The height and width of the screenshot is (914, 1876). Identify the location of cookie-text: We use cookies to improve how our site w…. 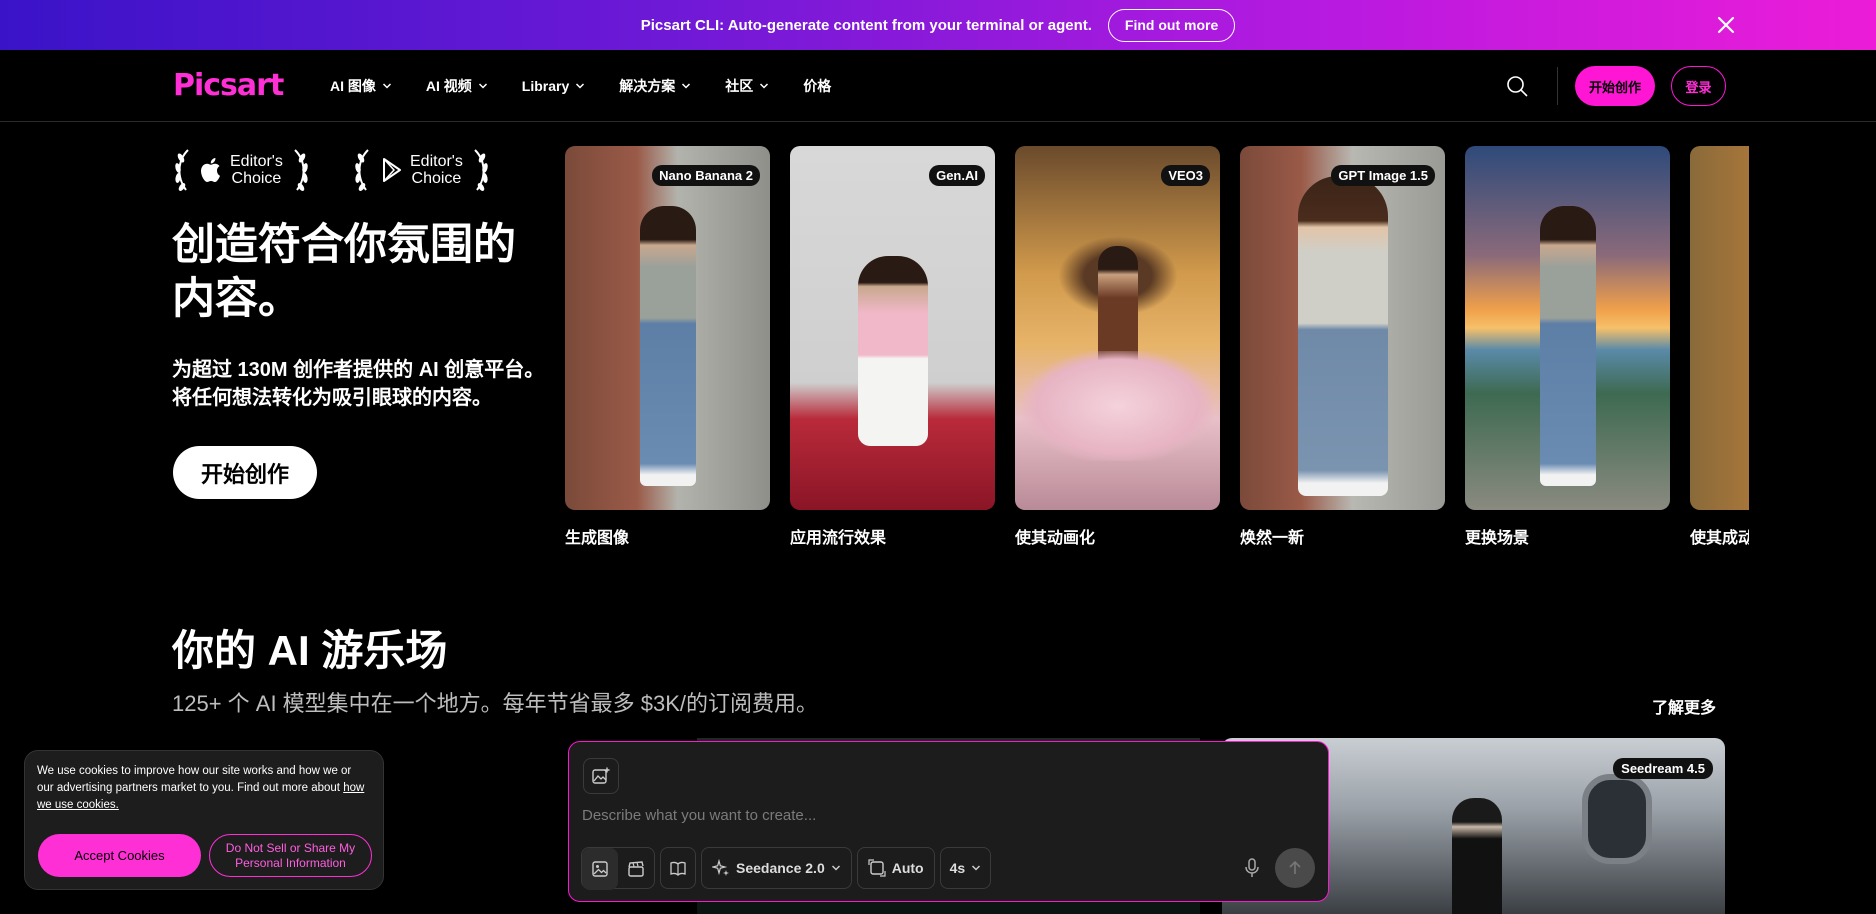
(204, 788).